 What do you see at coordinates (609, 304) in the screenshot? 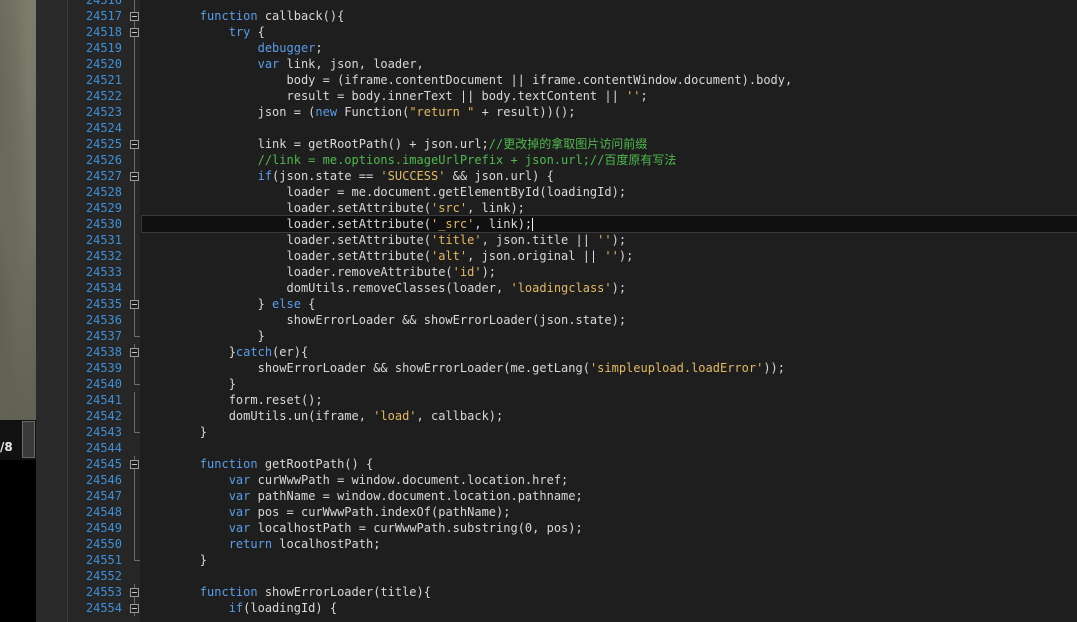
I see `code-line: } else {` at bounding box center [609, 304].